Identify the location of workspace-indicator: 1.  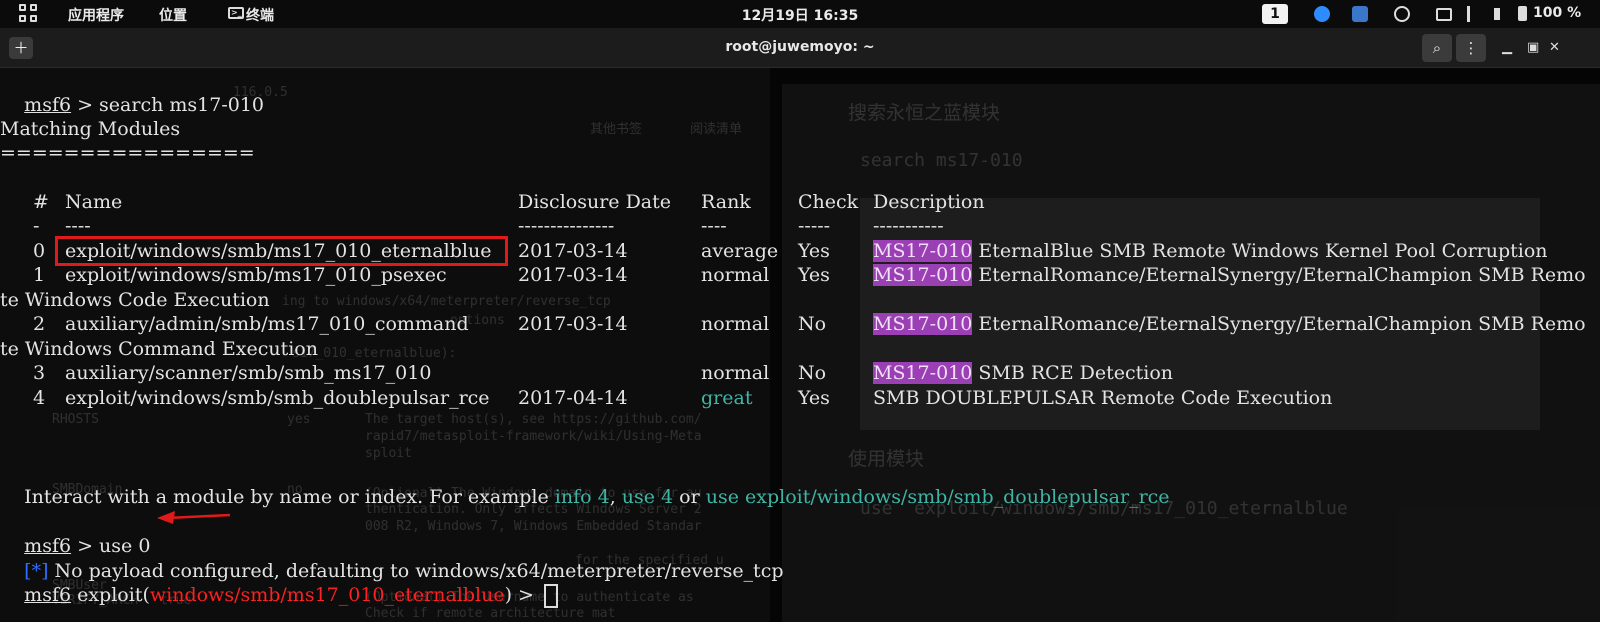
(1275, 14).